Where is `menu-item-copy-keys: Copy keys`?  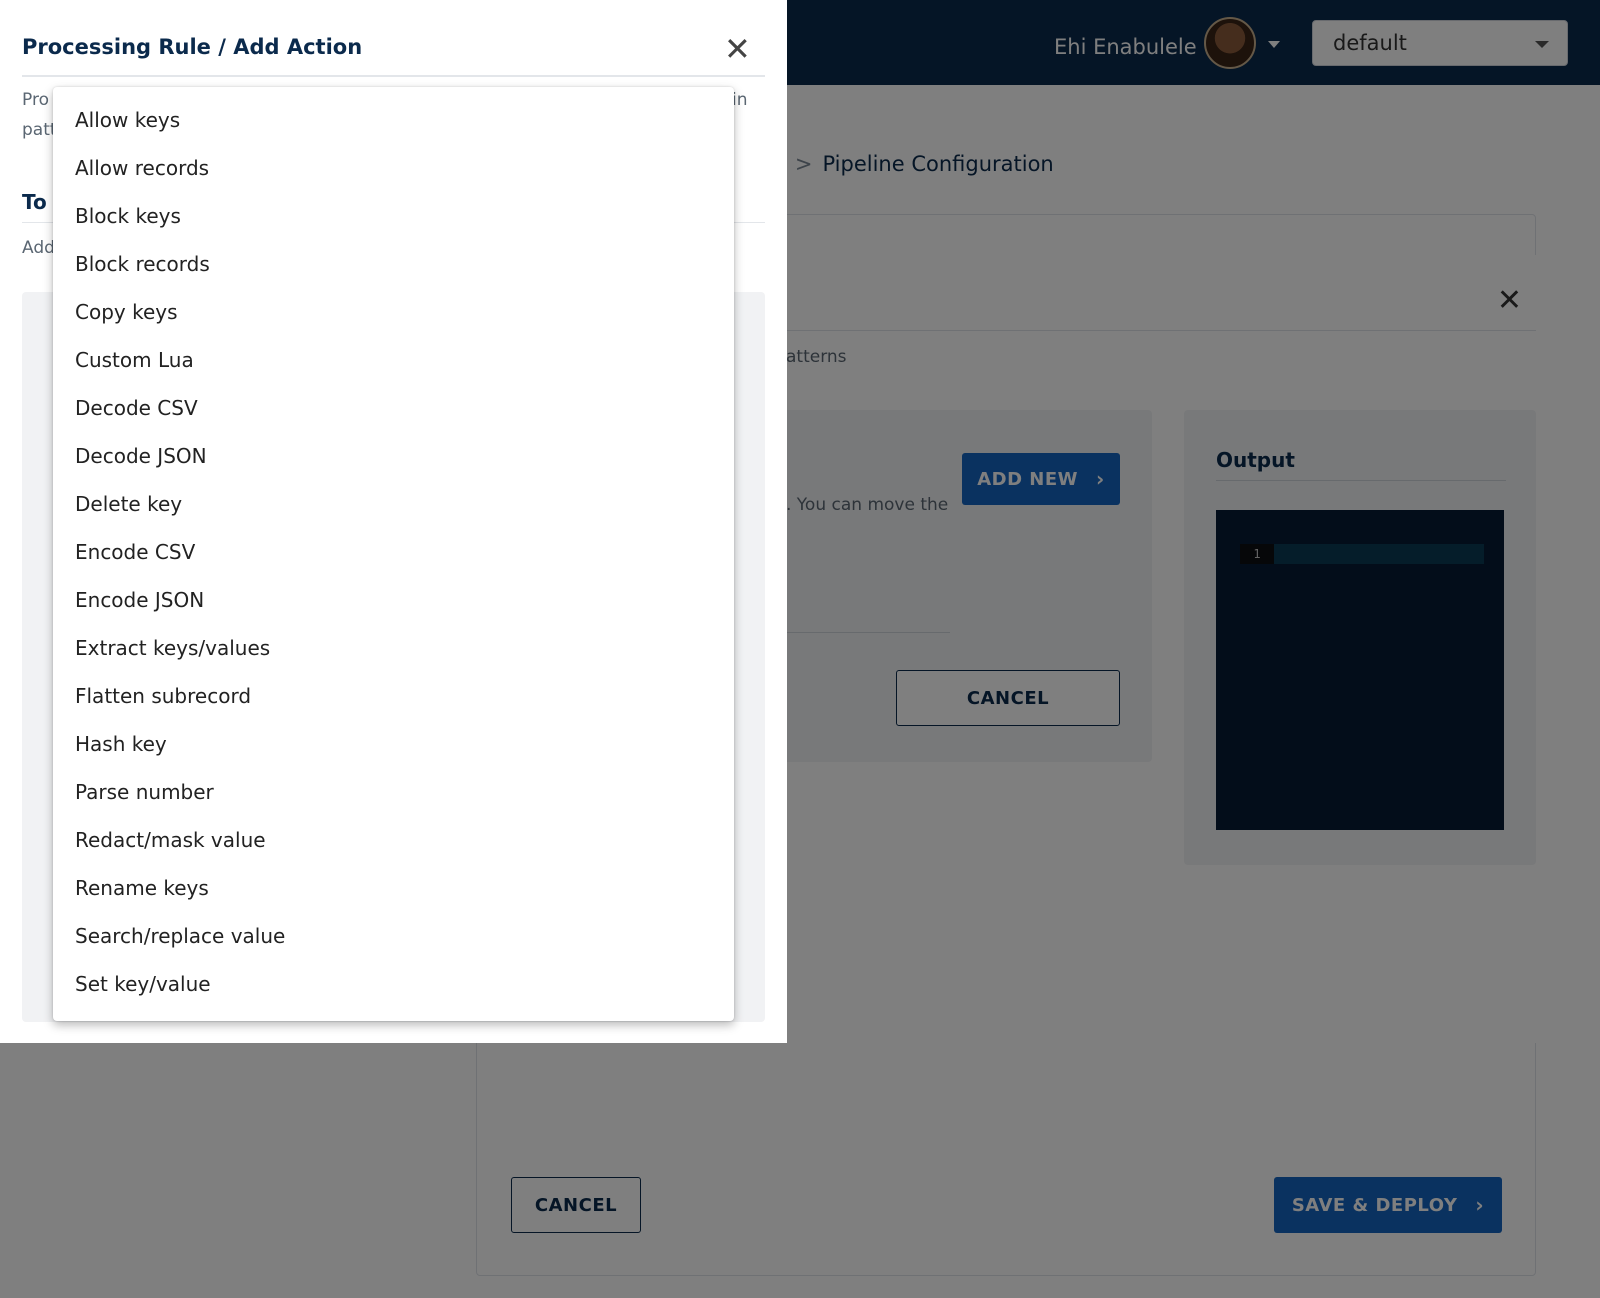
menu-item-copy-keys: Copy keys is located at coordinates (393, 312).